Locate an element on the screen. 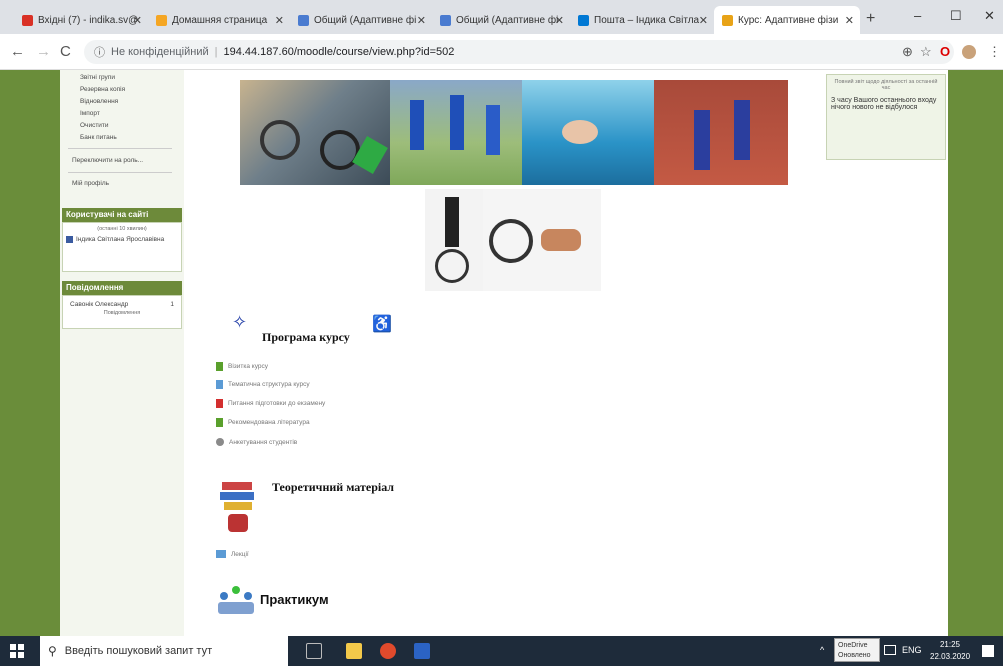  messages-block-title: Повідомлення is located at coordinates (122, 288).